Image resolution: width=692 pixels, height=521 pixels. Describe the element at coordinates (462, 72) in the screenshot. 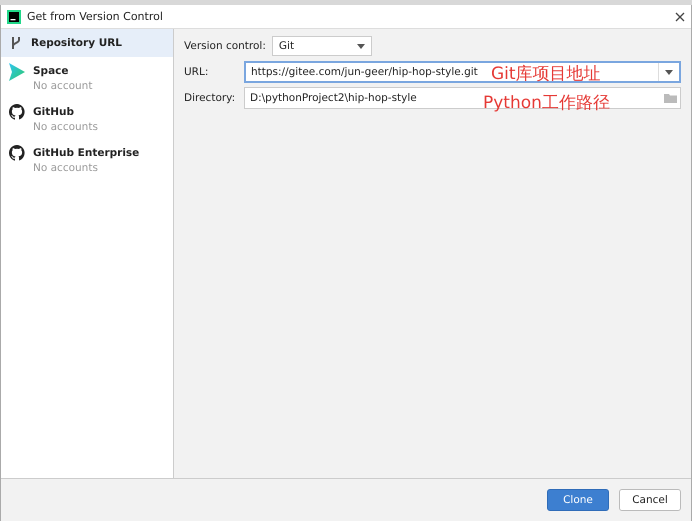

I see `url-field: https://gitee.com/jun-geer/hip-hop-style.git Git库项目地址` at that location.